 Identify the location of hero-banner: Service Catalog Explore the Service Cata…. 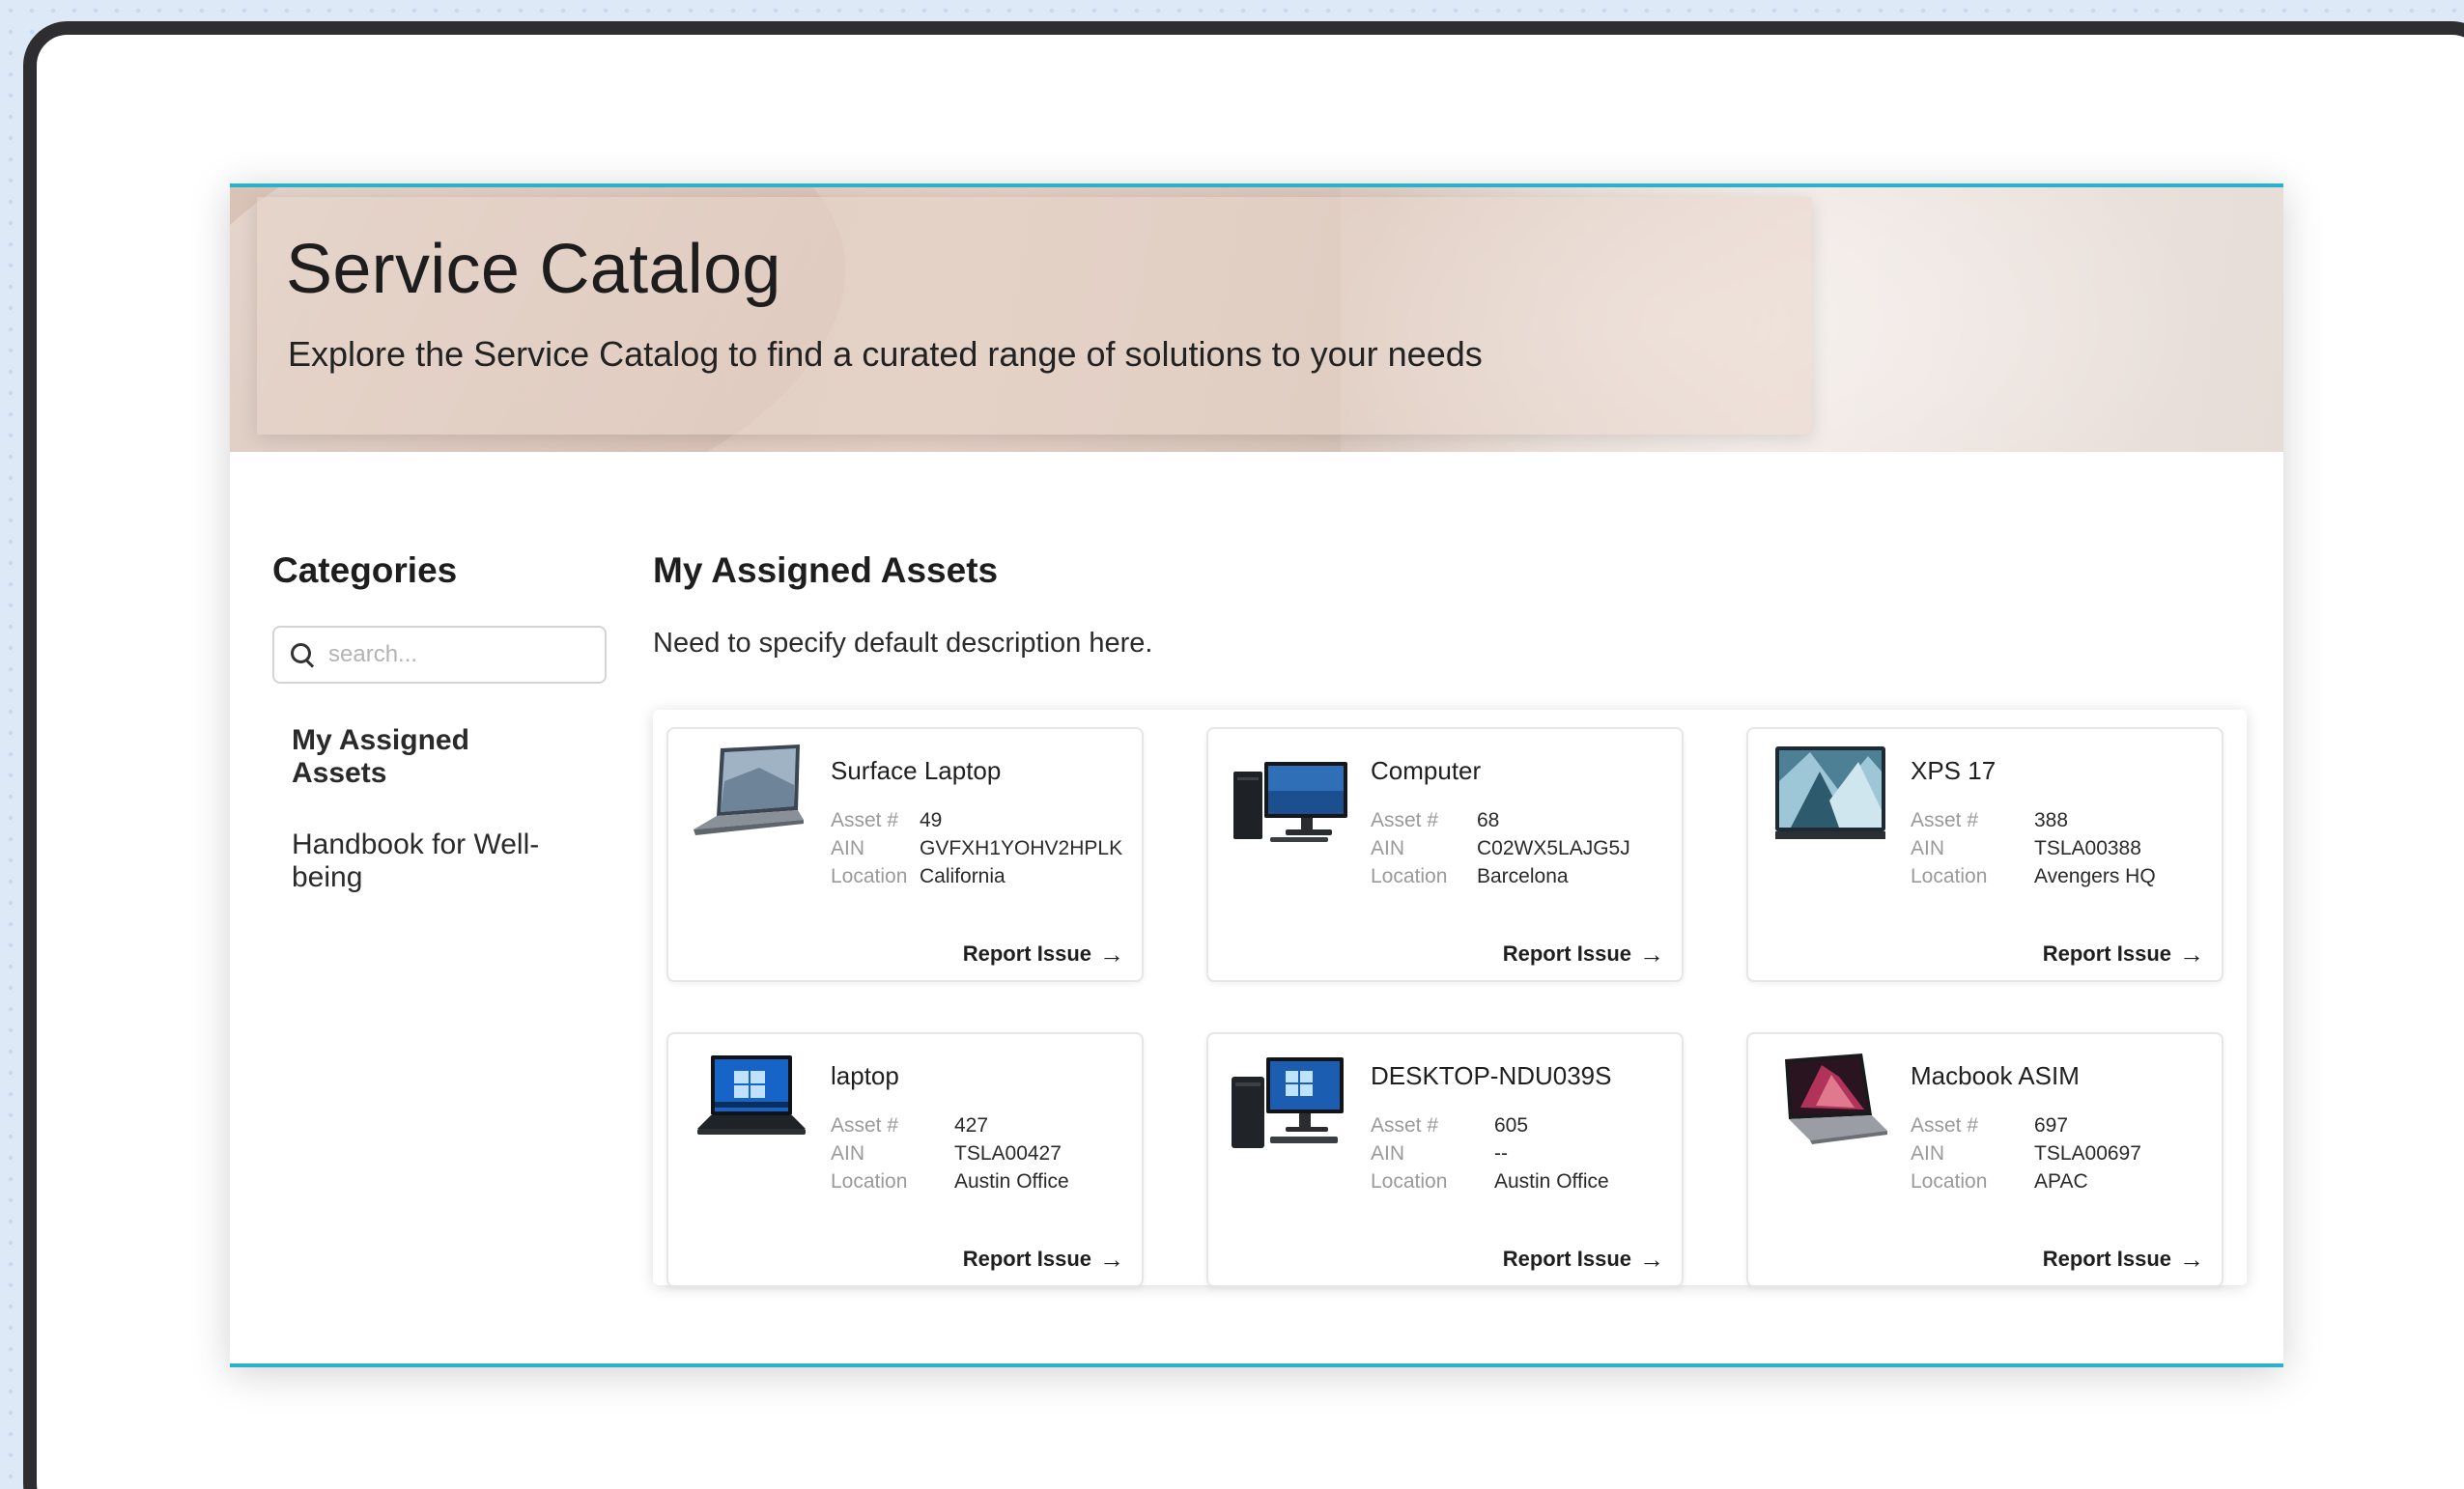
(1256, 319).